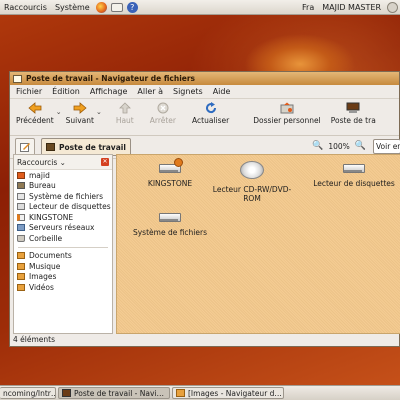 This screenshot has width=400, height=400. I want to click on sidebar-separator, so click(63, 247).